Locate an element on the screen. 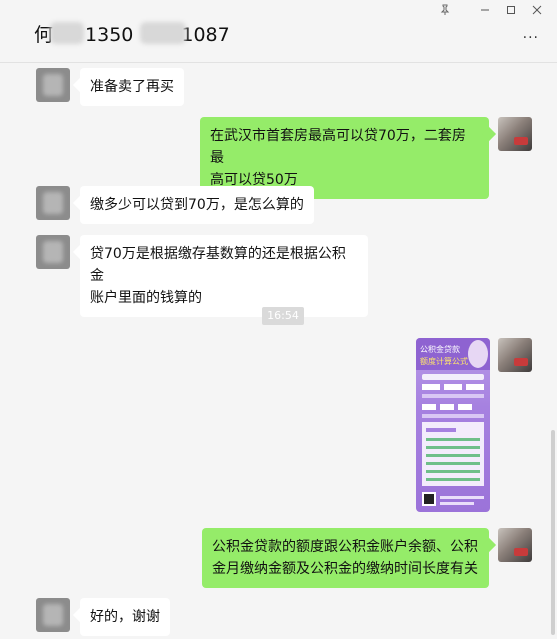  close-icon is located at coordinates (537, 12).